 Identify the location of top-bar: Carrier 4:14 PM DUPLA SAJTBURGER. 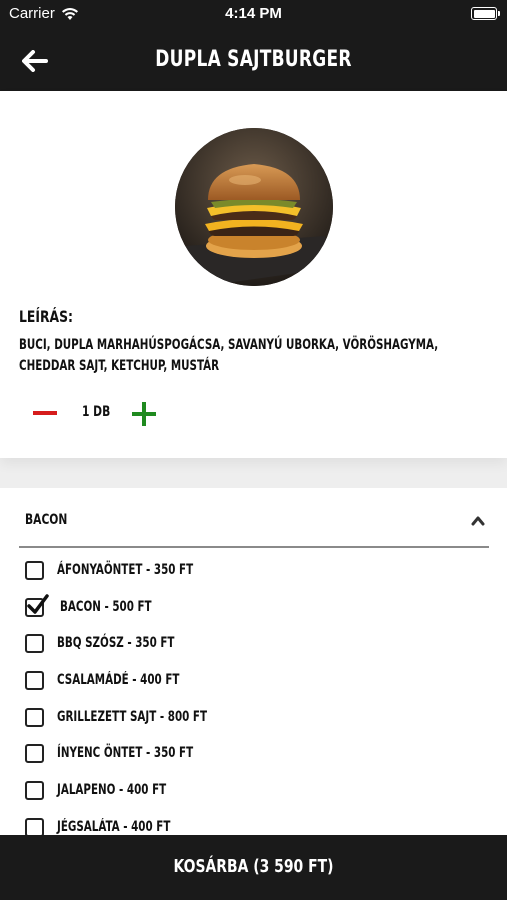
(253, 45).